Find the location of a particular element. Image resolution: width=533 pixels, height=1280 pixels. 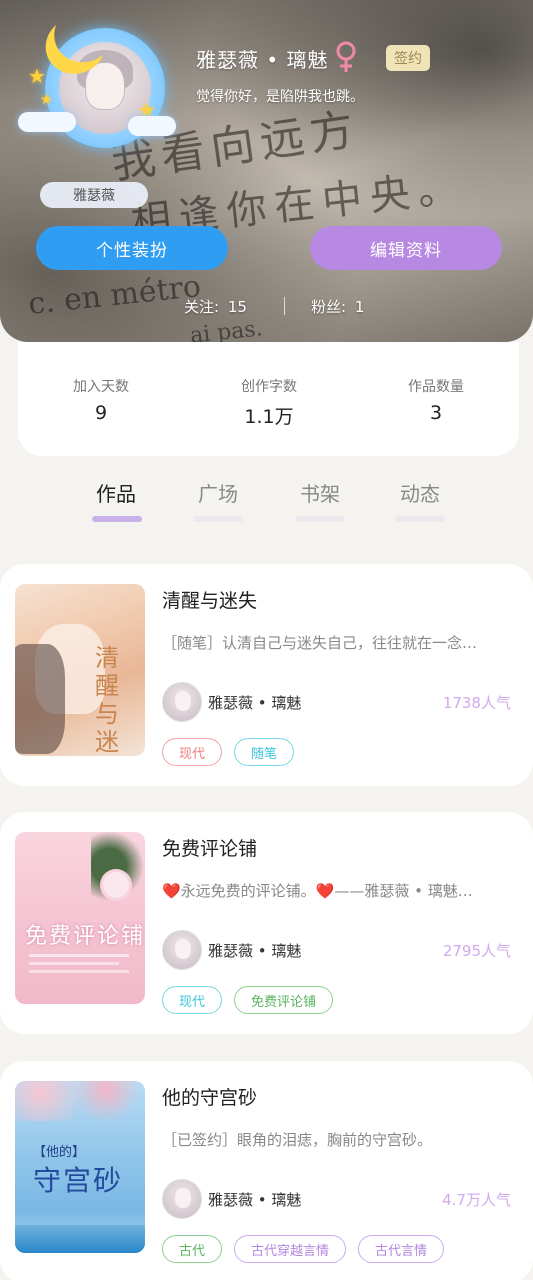

dress-up-button: 个性装扮 is located at coordinates (132, 248).